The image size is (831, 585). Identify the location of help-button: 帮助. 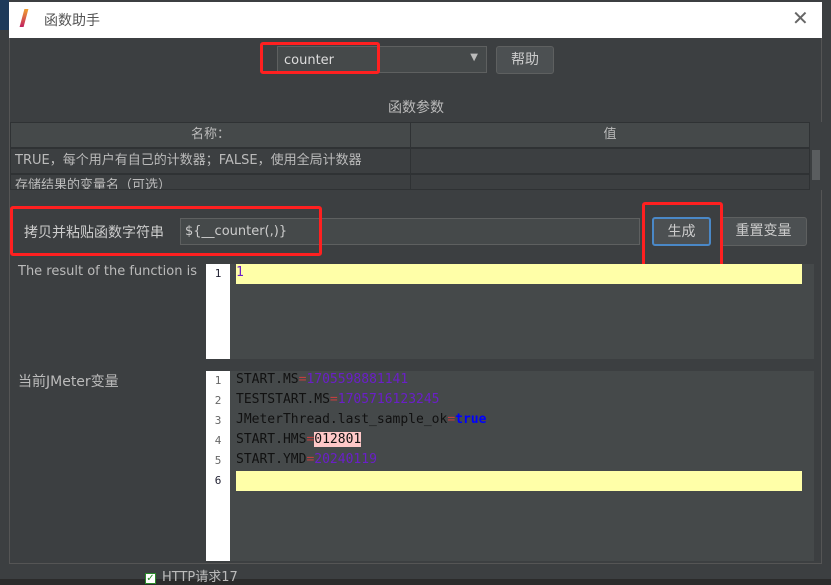
(525, 60).